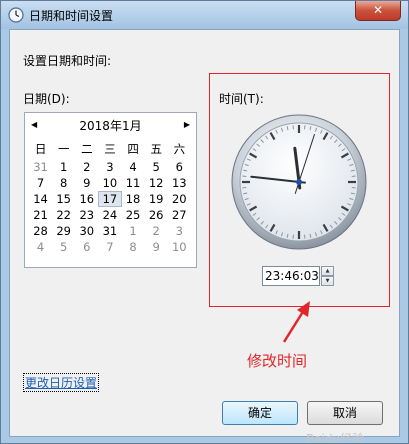  I want to click on calendar-day: 25, so click(133, 215).